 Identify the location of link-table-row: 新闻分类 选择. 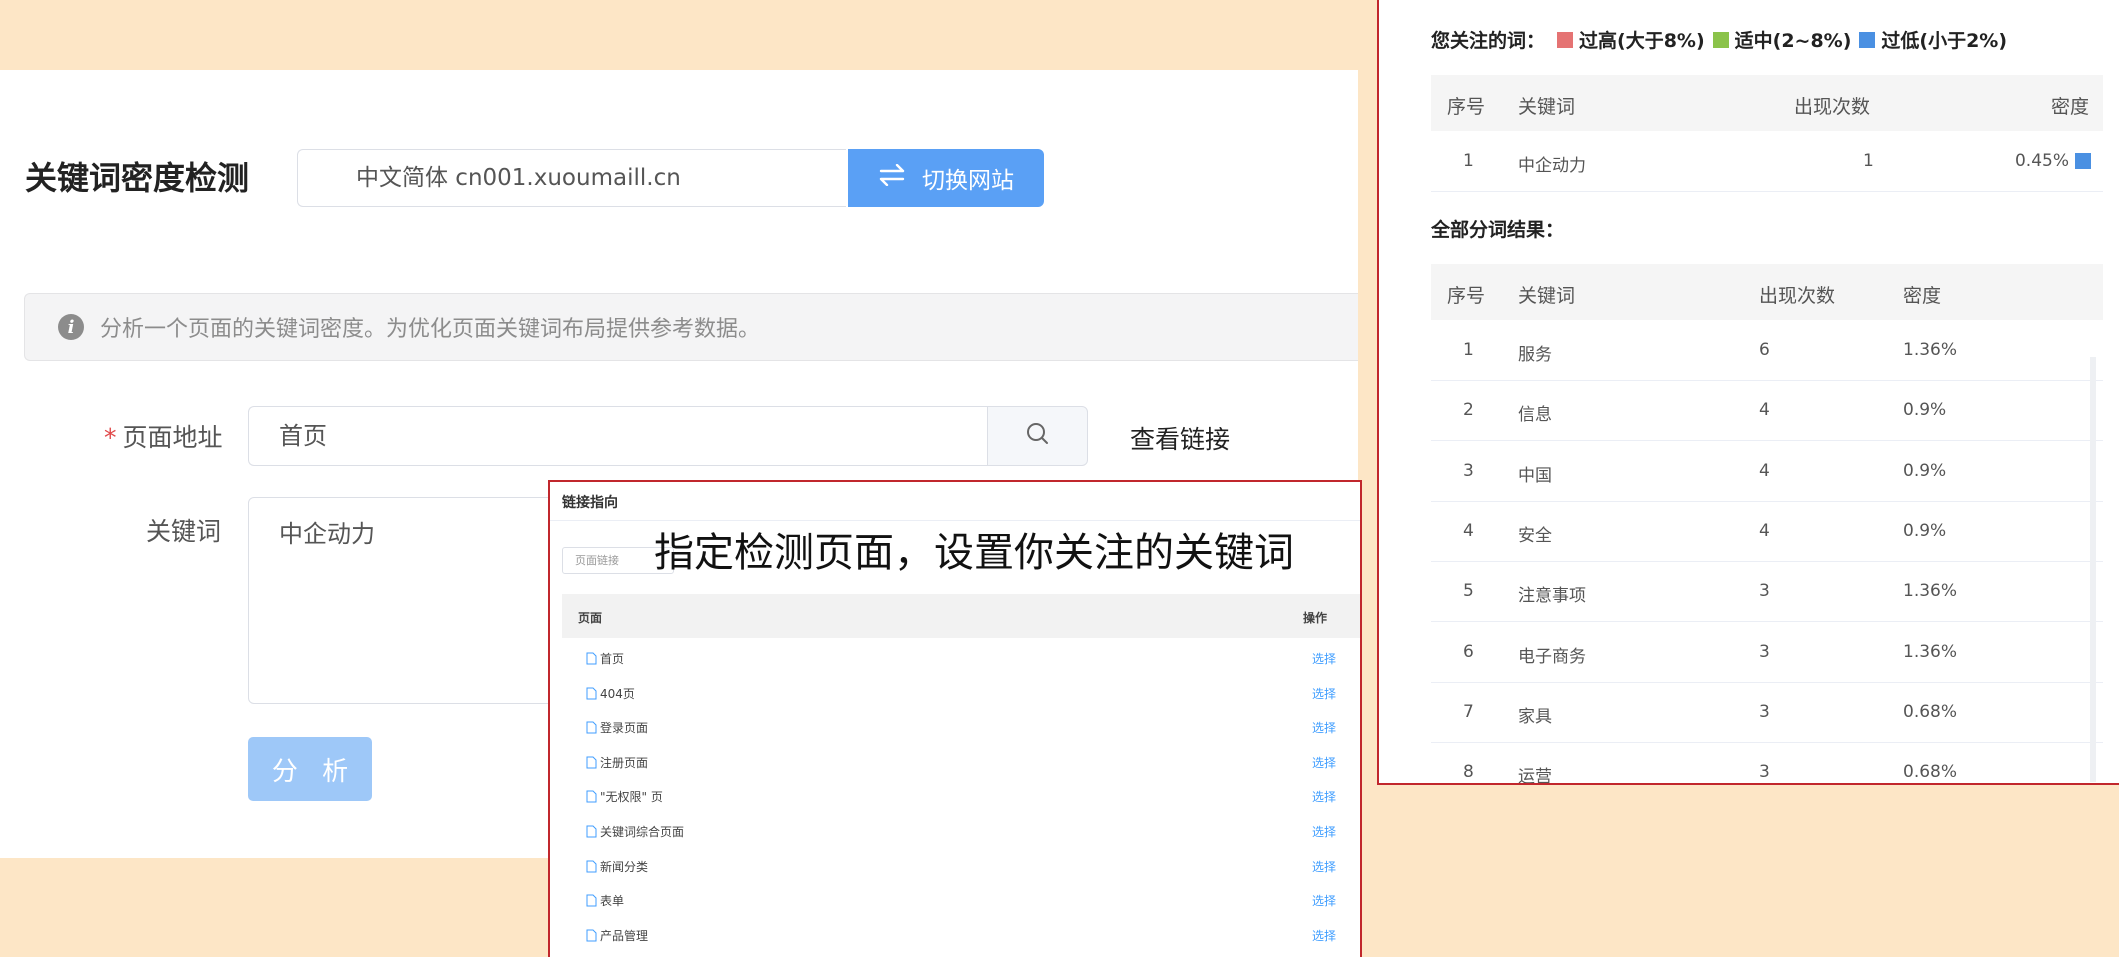
(961, 865).